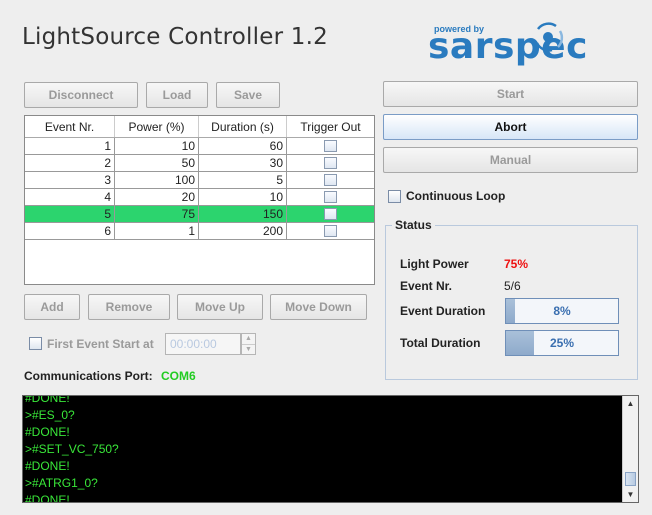 The width and height of the screenshot is (652, 515). I want to click on app-title: LightSource Controller 1.2, so click(175, 37).